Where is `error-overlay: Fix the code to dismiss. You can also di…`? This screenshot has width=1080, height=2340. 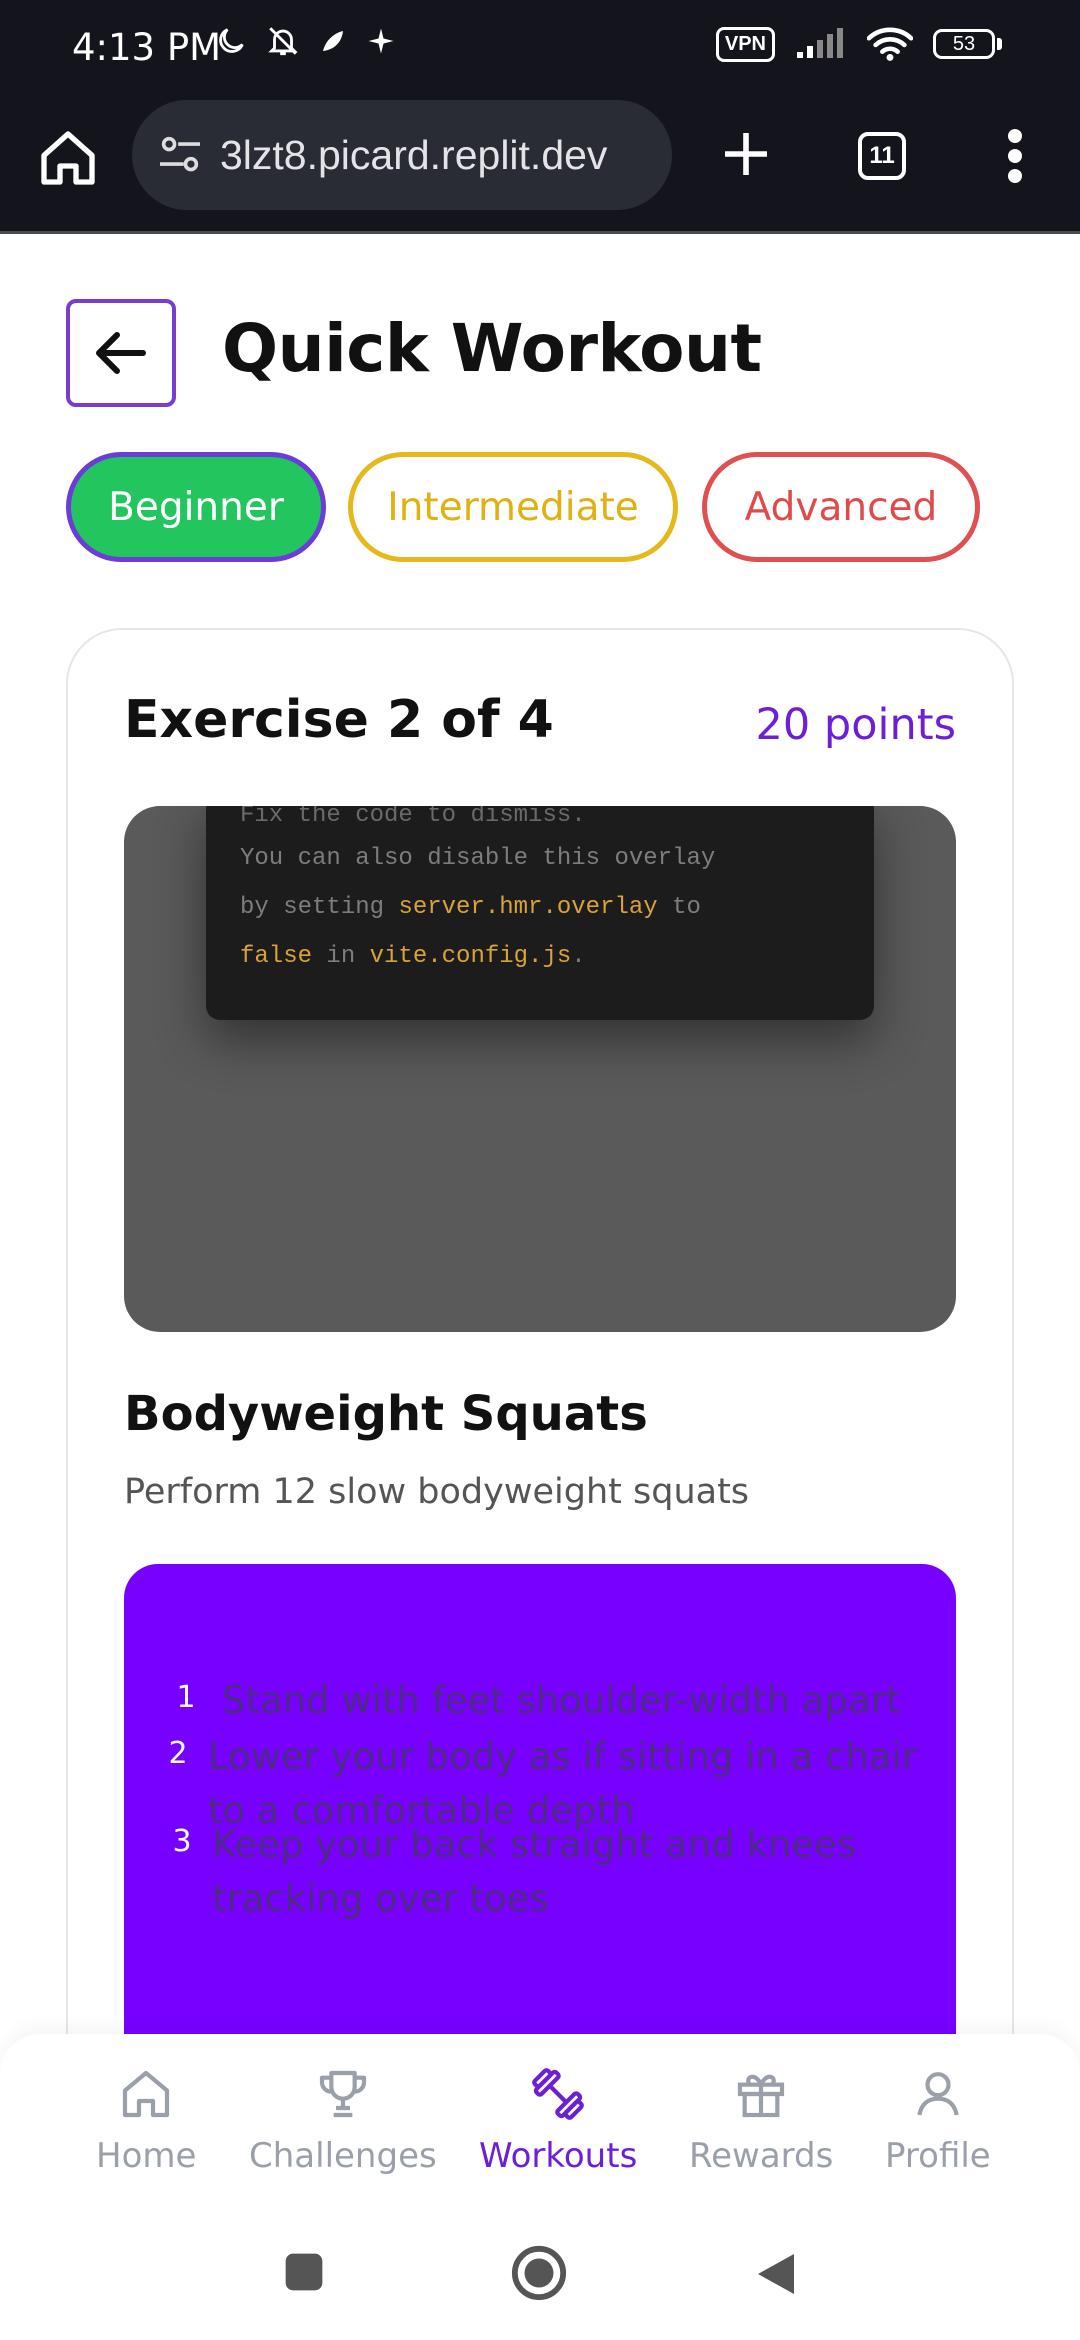 error-overlay: Fix the code to dismiss. You can also di… is located at coordinates (540, 913).